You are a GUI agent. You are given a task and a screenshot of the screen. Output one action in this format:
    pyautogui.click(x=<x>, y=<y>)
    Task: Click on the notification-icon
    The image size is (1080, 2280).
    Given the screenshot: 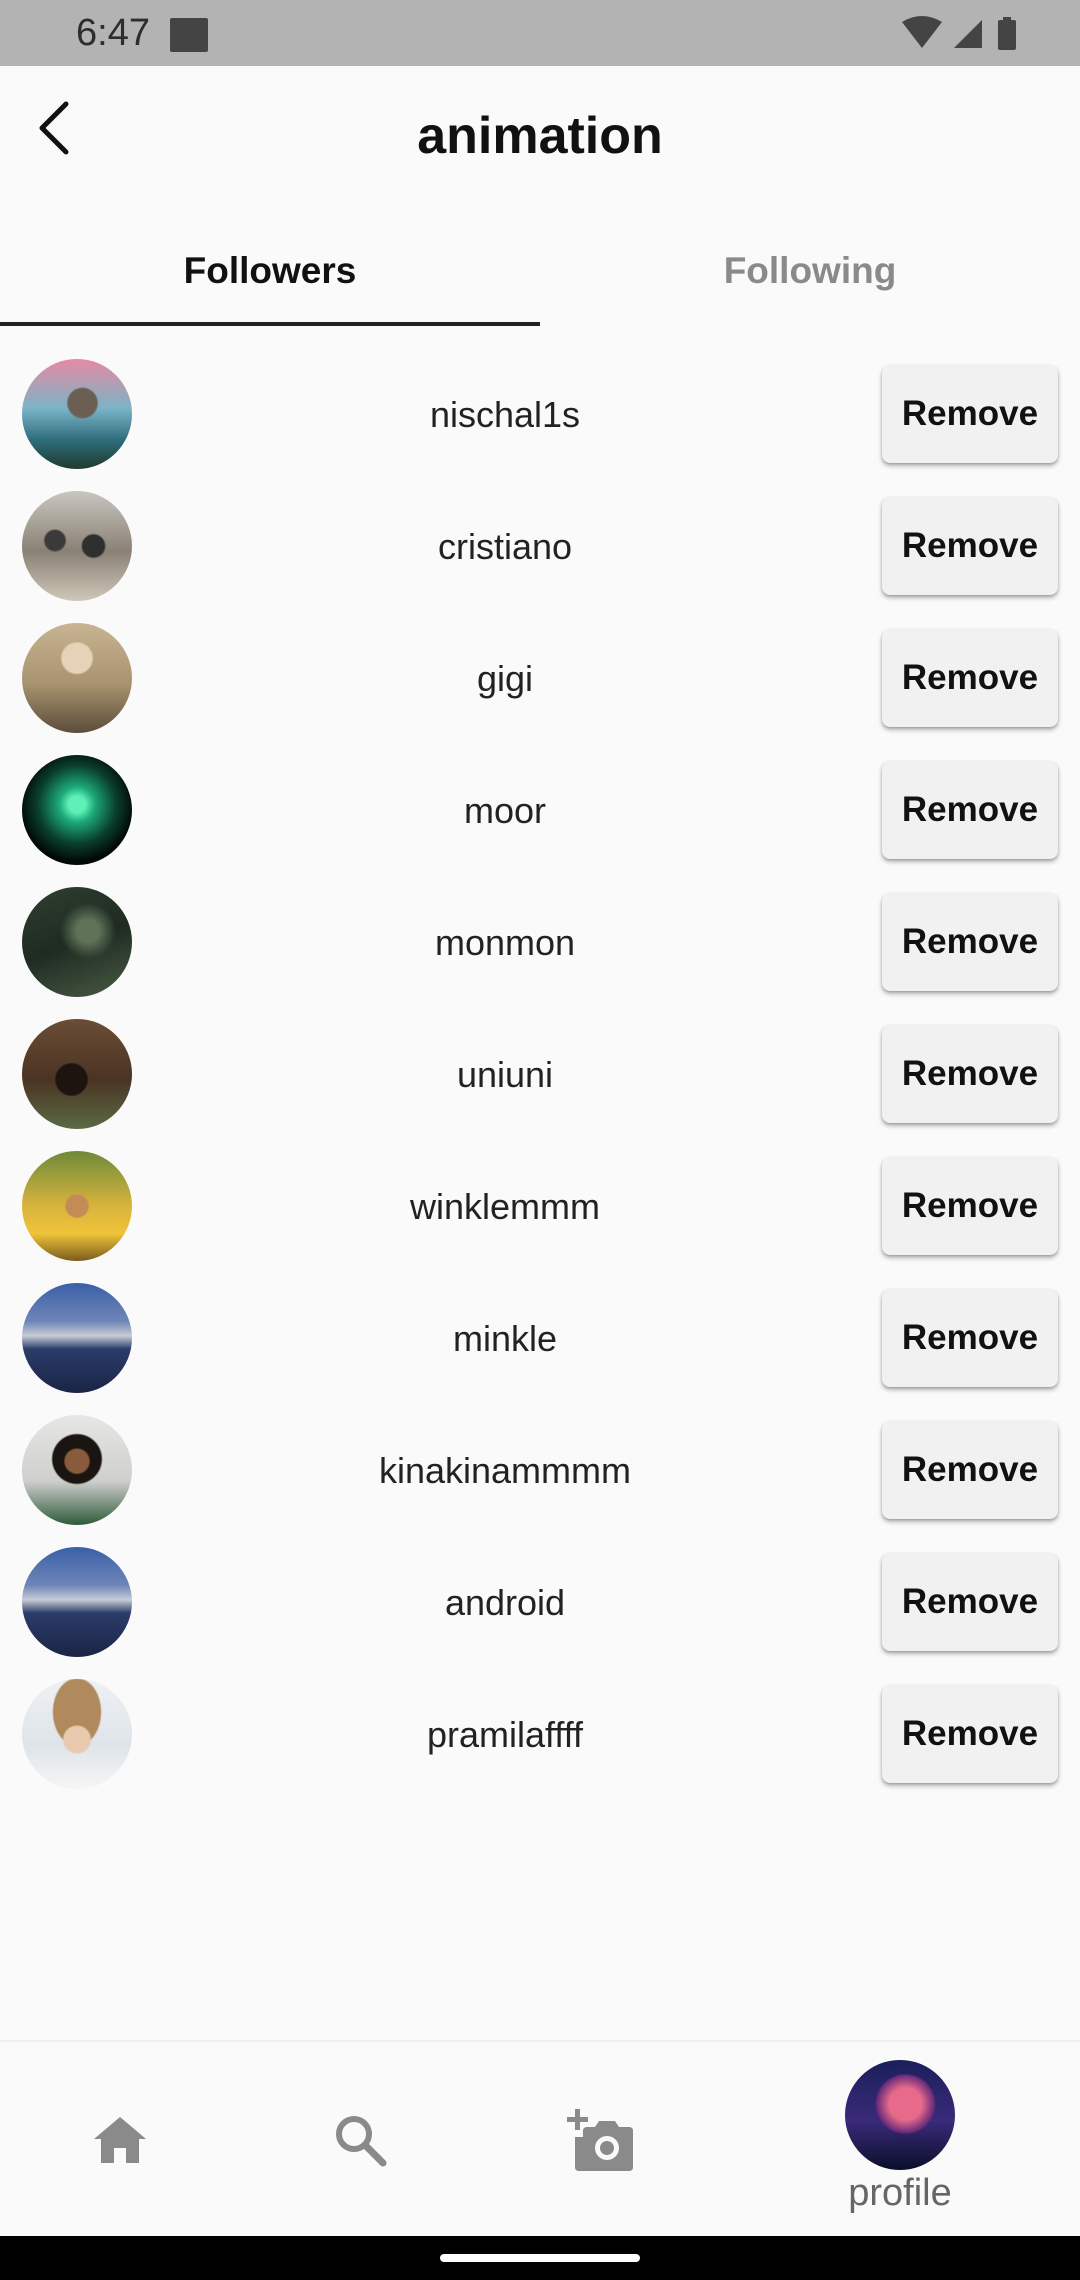 What is the action you would take?
    pyautogui.click(x=189, y=35)
    